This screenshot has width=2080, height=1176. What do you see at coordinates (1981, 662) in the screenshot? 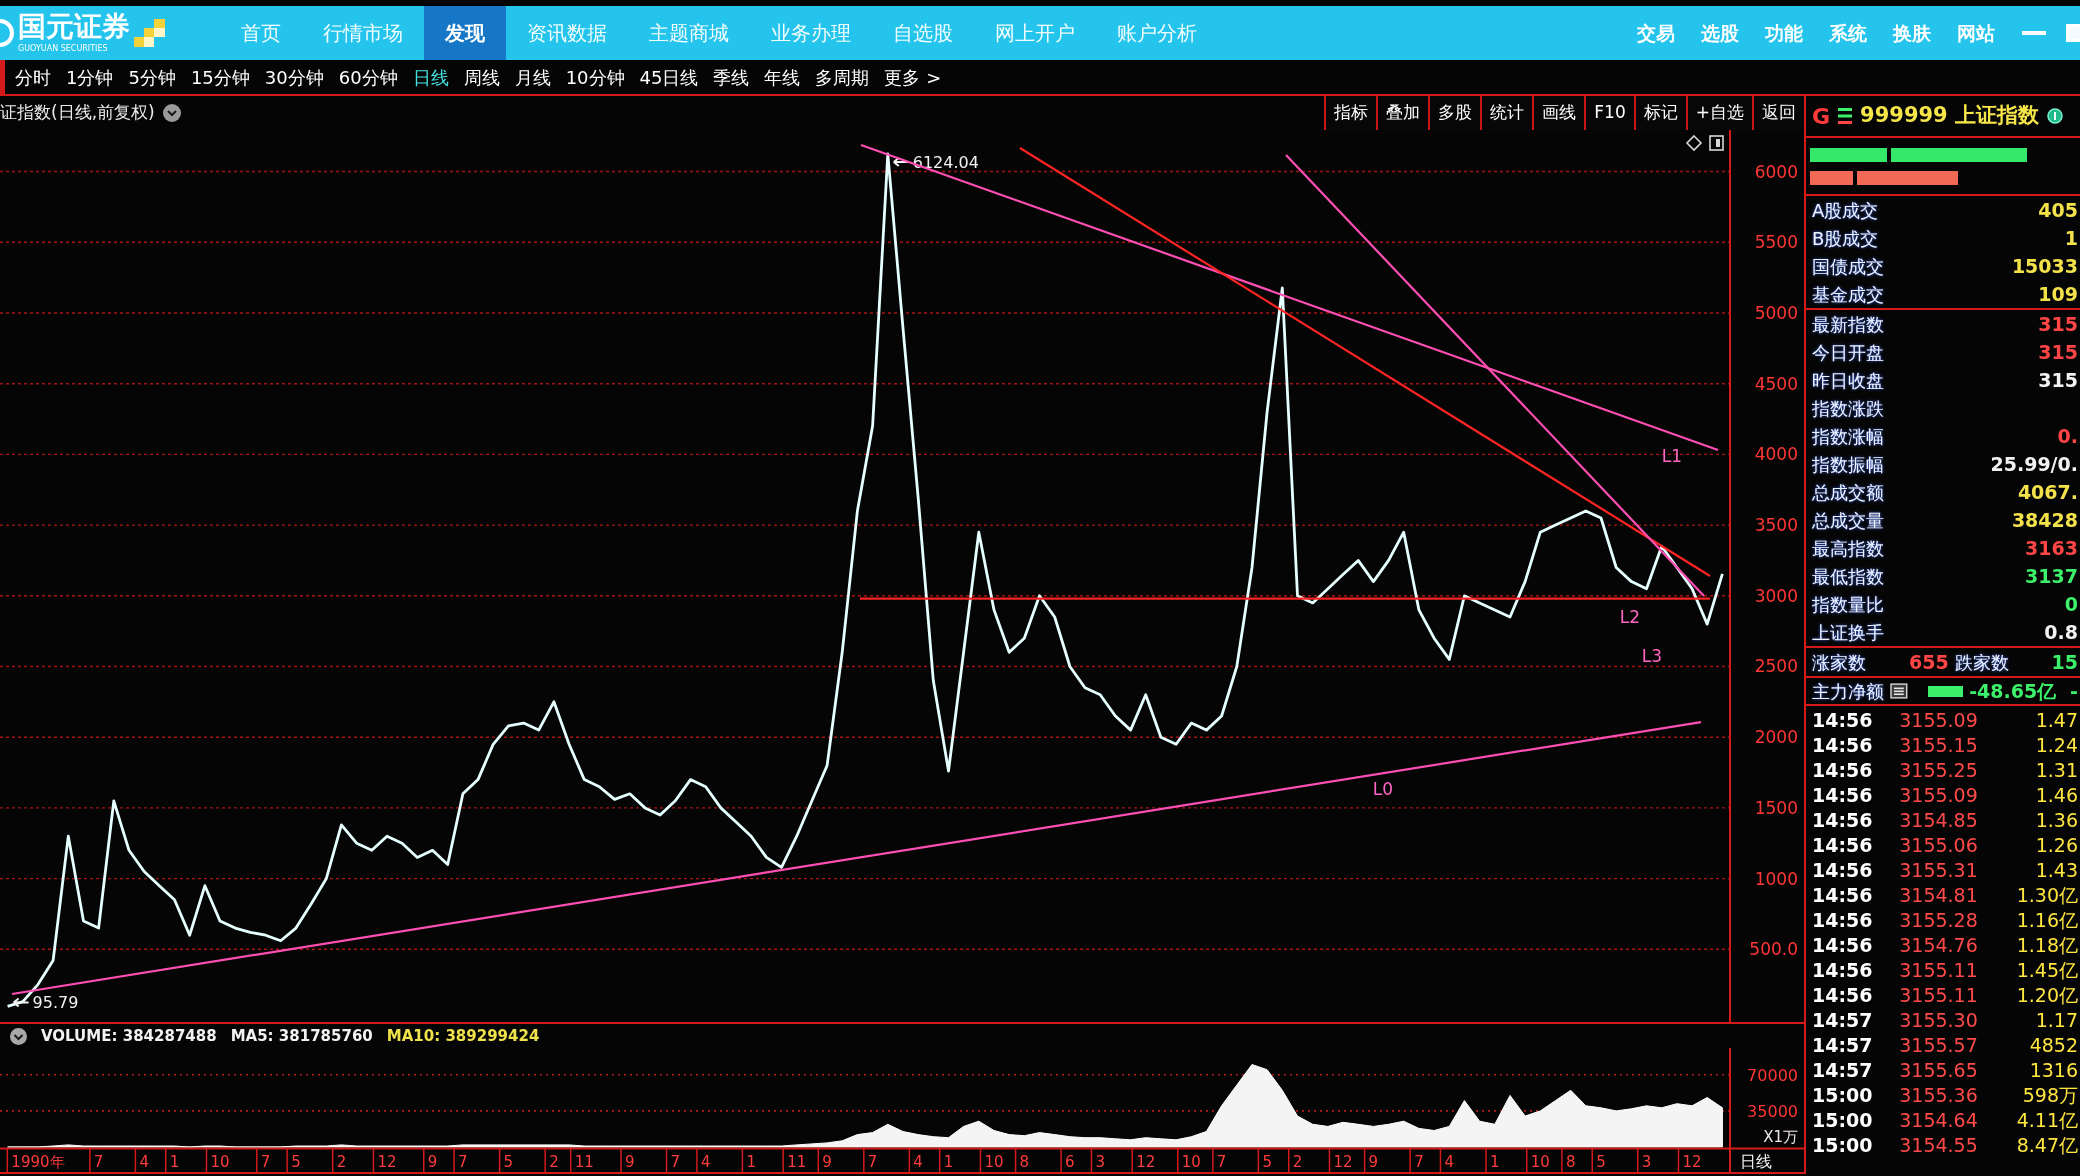
I see `stat-label: 跌家数` at bounding box center [1981, 662].